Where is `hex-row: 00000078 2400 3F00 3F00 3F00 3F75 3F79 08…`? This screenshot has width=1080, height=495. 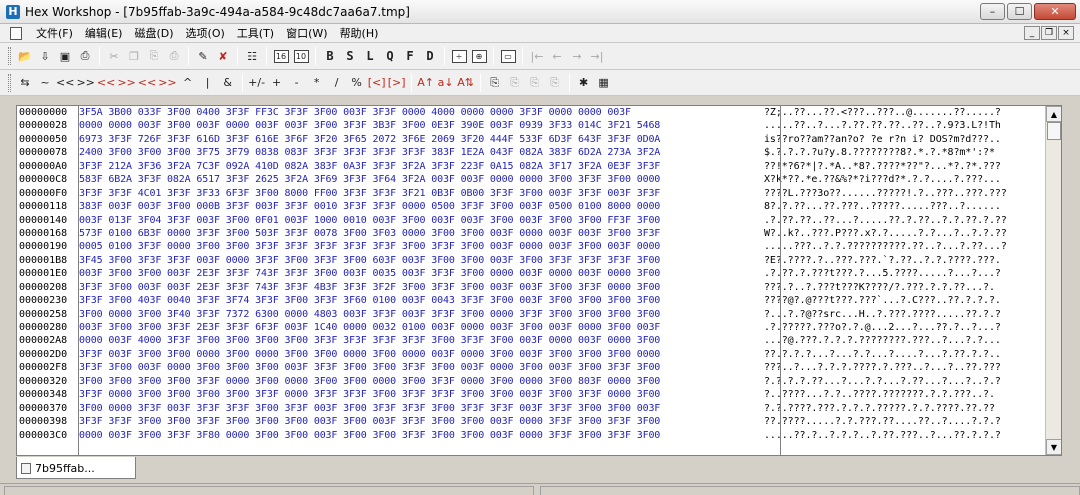
hex-row: 00000078 2400 3F00 3F00 3F00 3F75 3F79 08… is located at coordinates (529, 152).